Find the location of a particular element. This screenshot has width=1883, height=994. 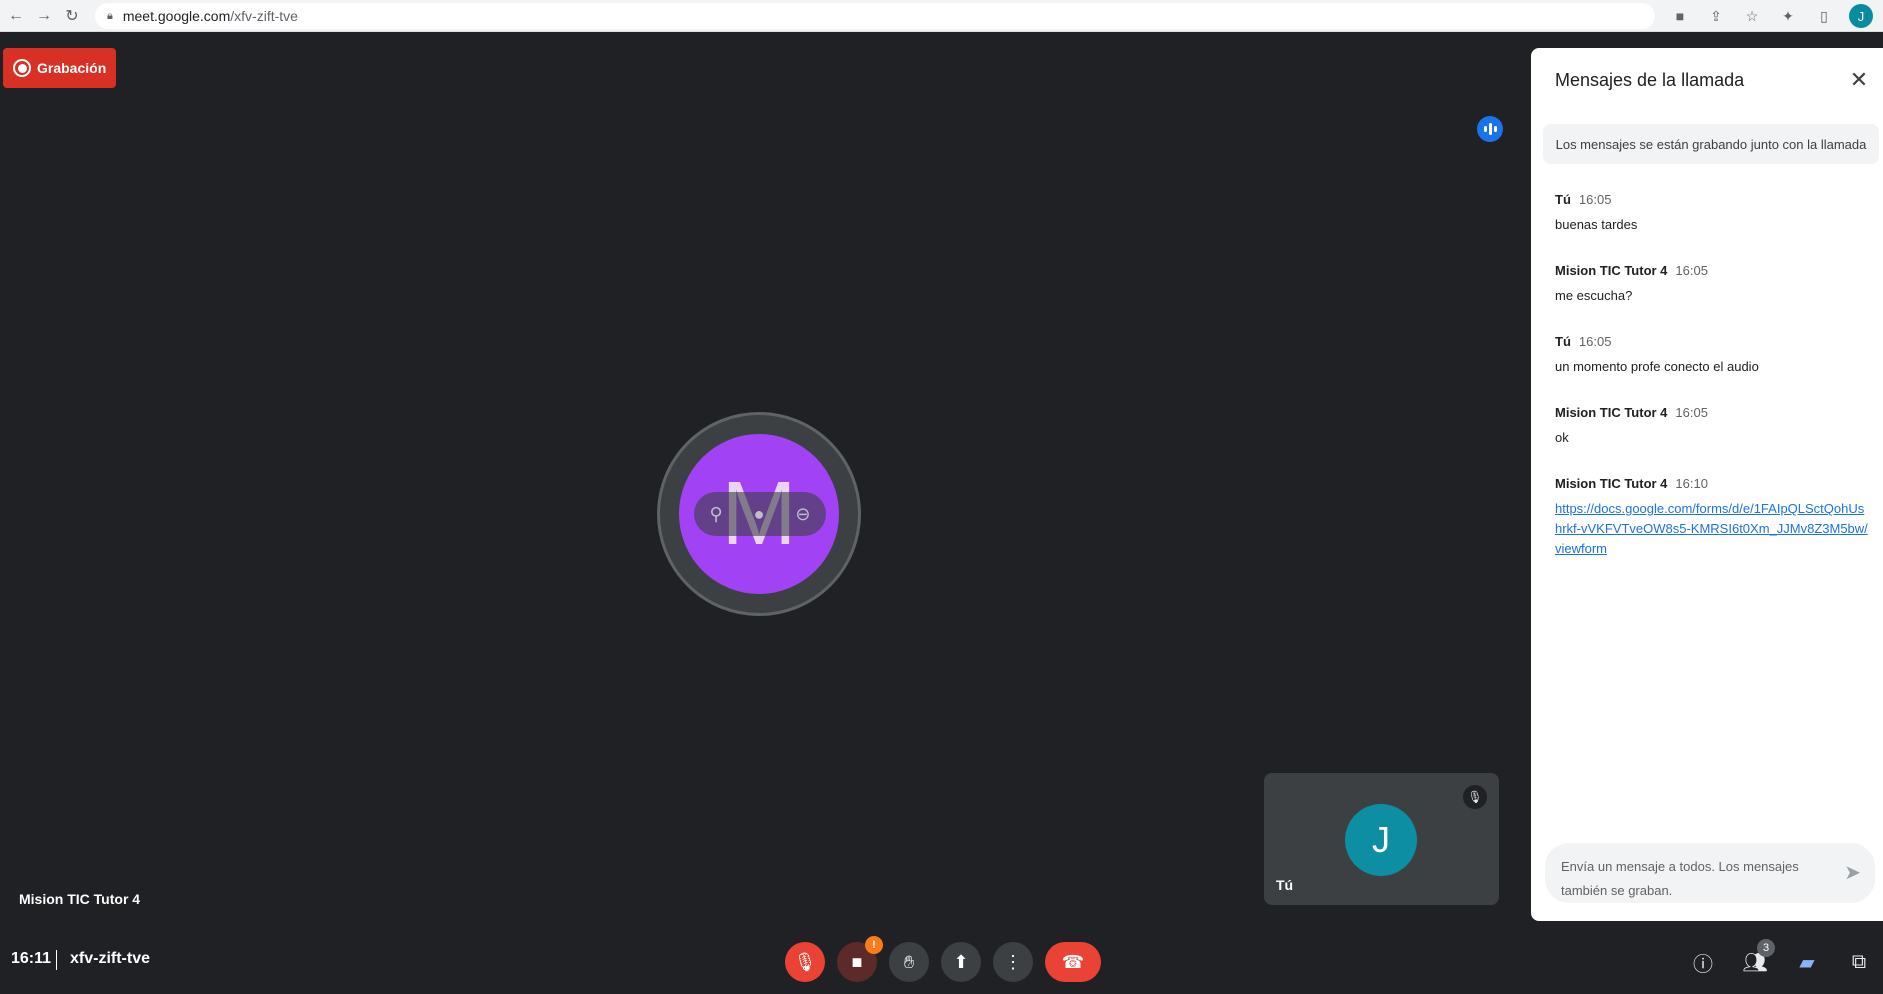

raise-hand-button: ✋︎ is located at coordinates (909, 962).